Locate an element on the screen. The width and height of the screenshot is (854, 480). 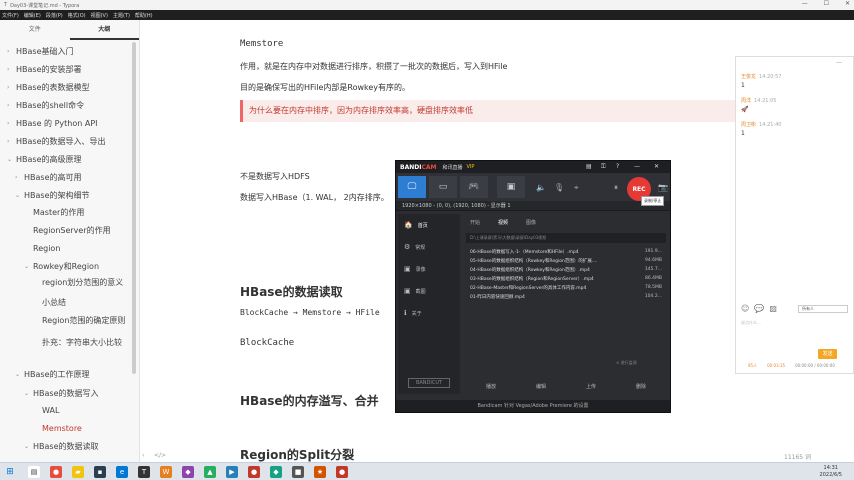
tab-video: 视频 is located at coordinates (503, 225).